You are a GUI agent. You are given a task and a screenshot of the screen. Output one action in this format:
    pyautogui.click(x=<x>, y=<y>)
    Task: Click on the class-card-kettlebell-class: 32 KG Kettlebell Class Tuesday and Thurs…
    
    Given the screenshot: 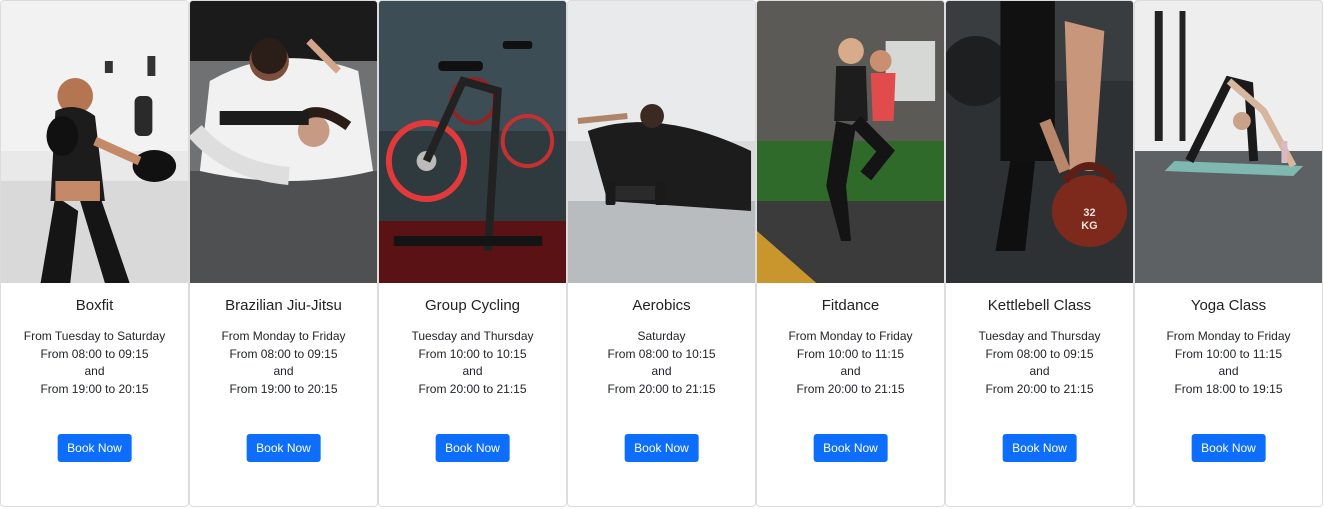 What is the action you would take?
    pyautogui.click(x=1039, y=253)
    